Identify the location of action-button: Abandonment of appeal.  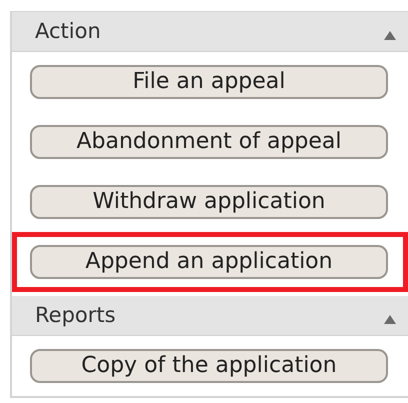
(209, 142).